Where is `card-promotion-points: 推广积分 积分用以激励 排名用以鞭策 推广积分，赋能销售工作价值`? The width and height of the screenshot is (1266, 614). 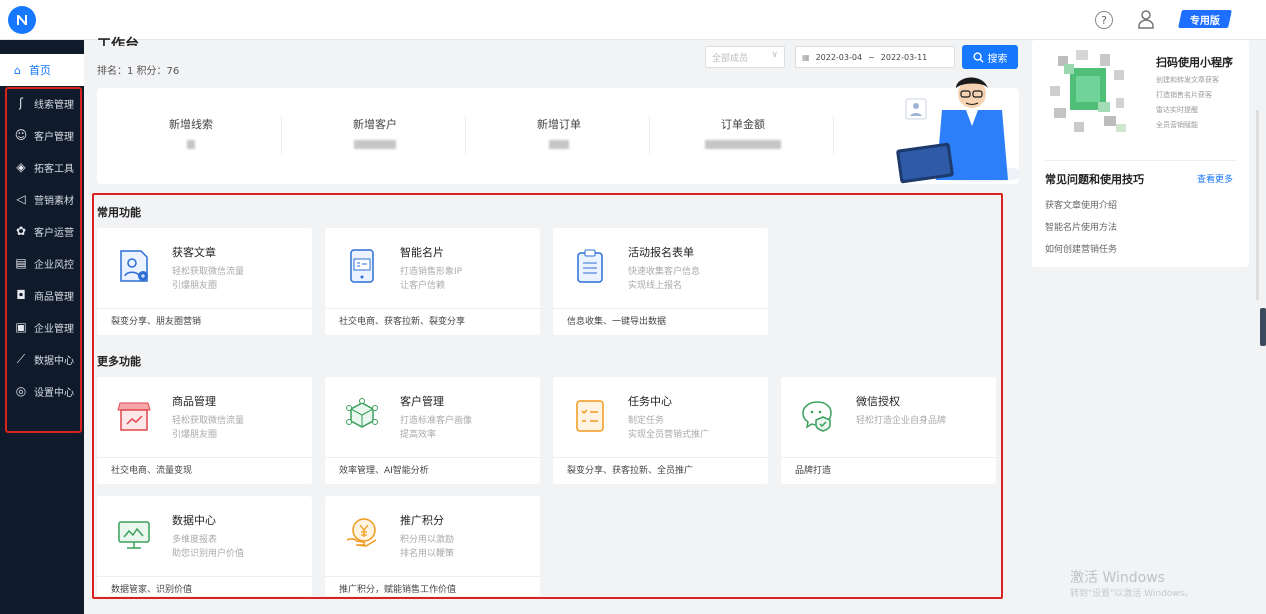
card-promotion-points: 推广积分 积分用以激励 排名用以鞭策 推广积分，赋能销售工作价值 is located at coordinates (432, 546).